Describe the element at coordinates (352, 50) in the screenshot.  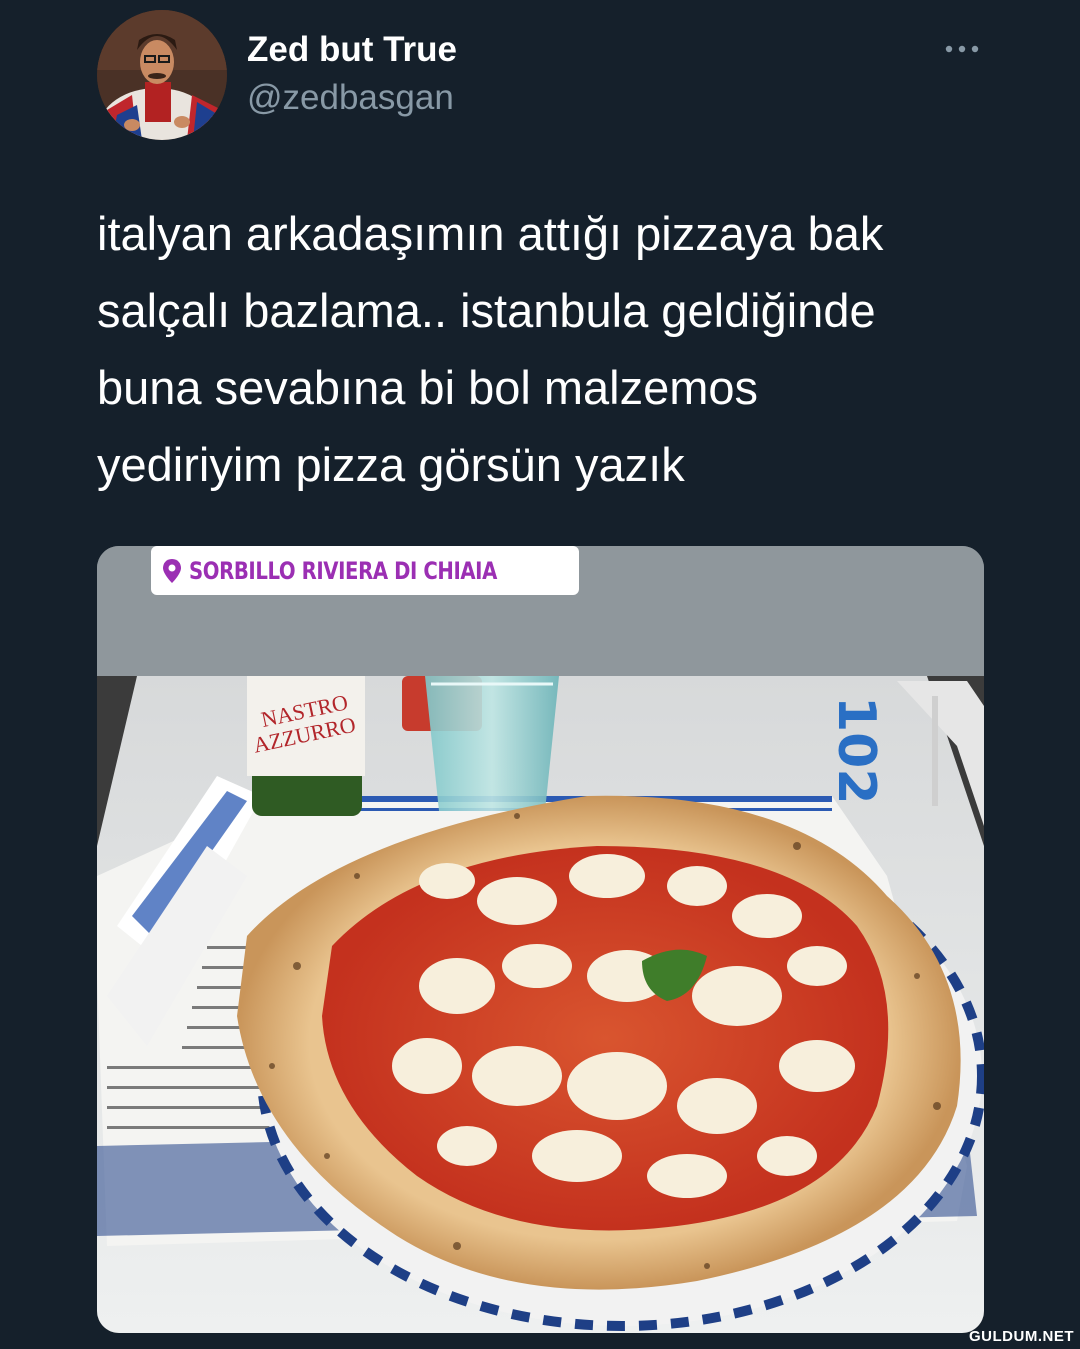
I see `author-display-name: Zed but True` at that location.